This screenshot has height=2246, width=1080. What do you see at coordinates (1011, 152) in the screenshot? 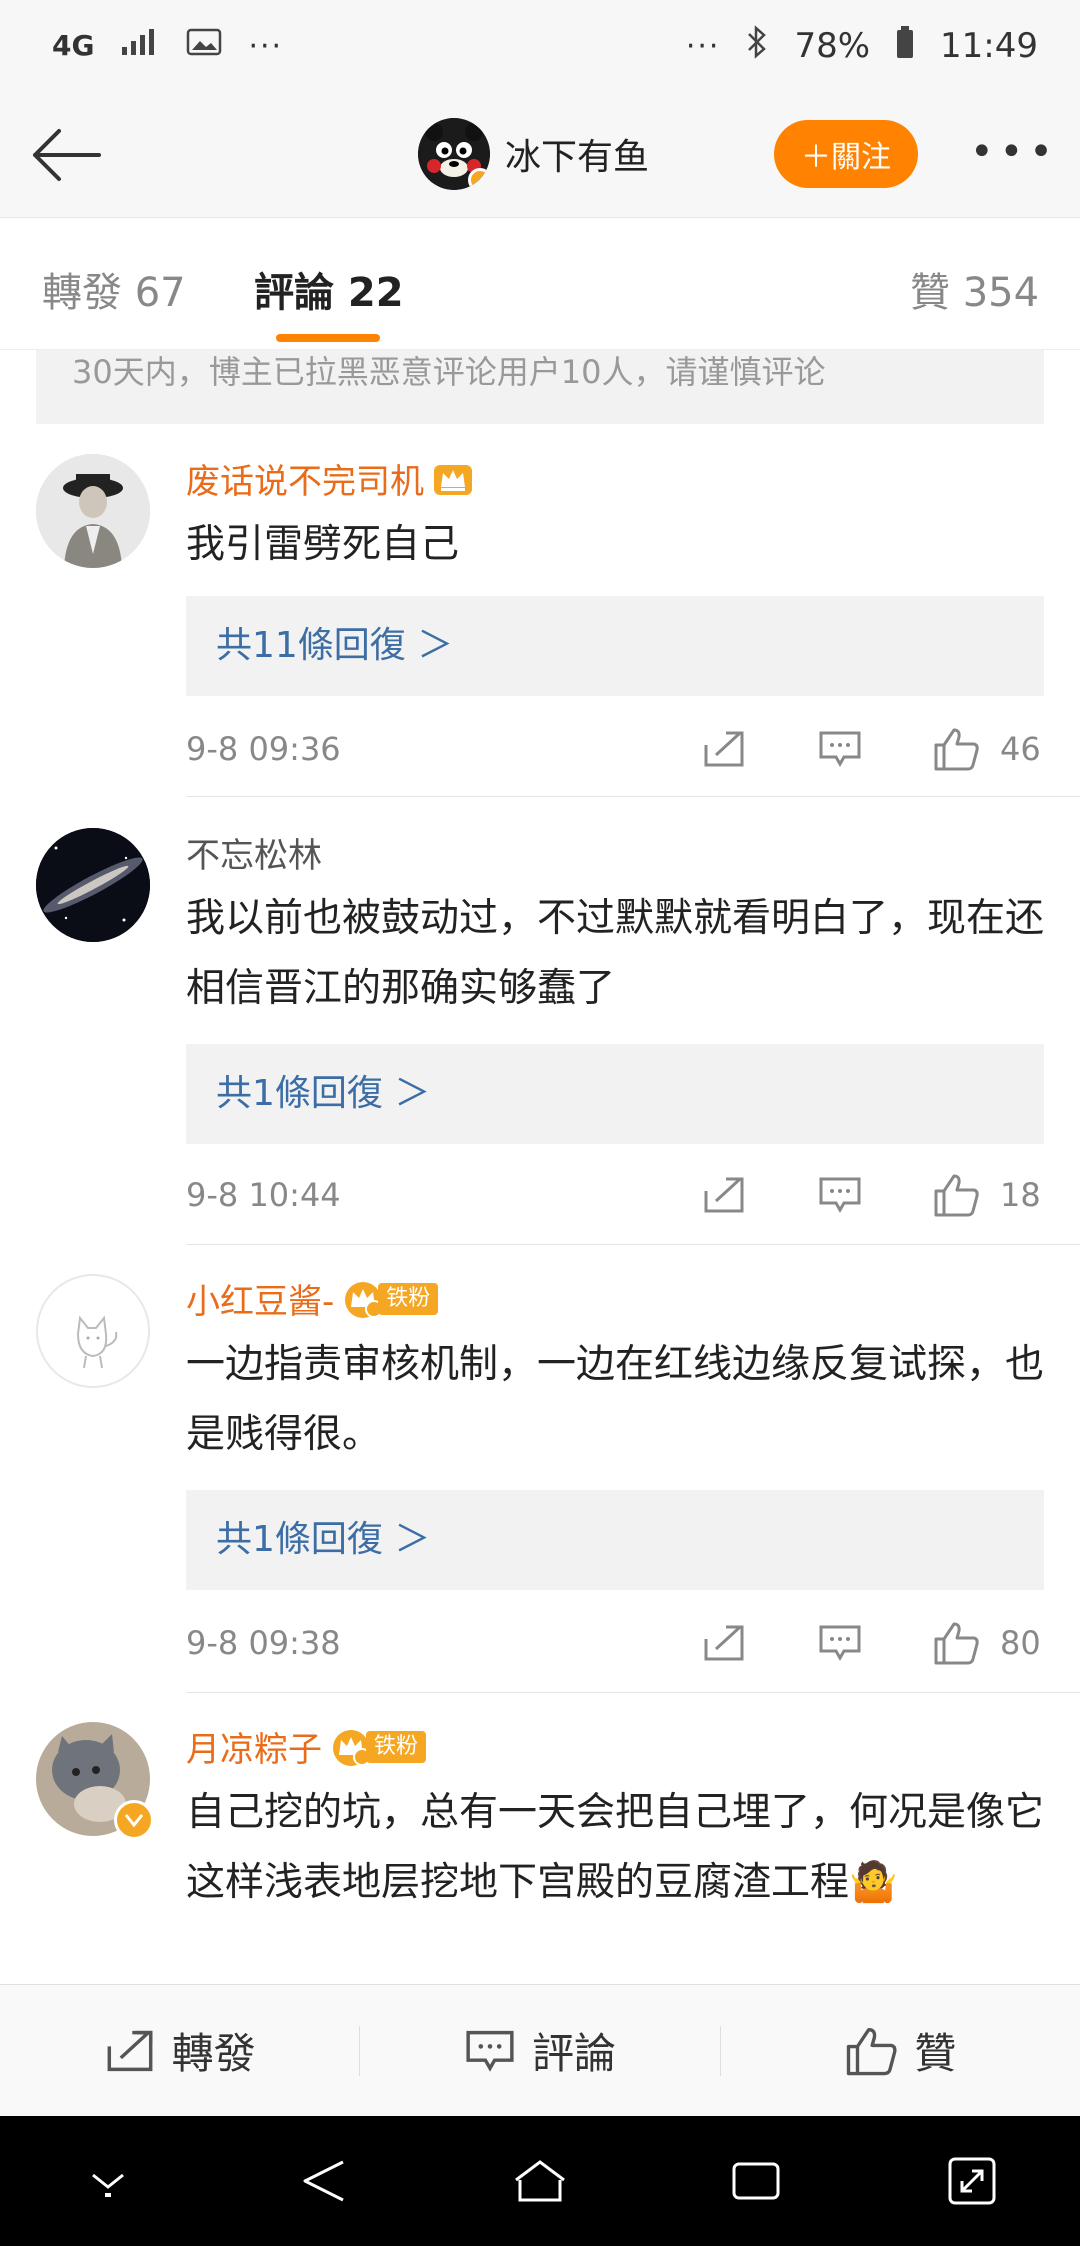
I see `more-options-button: •••` at bounding box center [1011, 152].